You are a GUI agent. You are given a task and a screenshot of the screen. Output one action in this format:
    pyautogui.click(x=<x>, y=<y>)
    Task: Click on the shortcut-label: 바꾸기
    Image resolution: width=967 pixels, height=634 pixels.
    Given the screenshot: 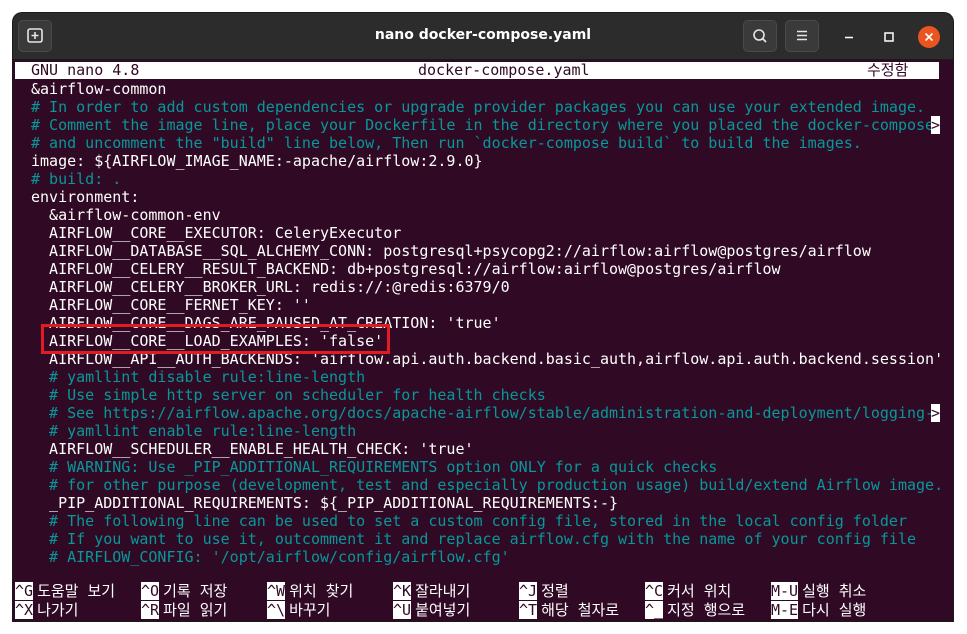 What is the action you would take?
    pyautogui.click(x=310, y=610)
    